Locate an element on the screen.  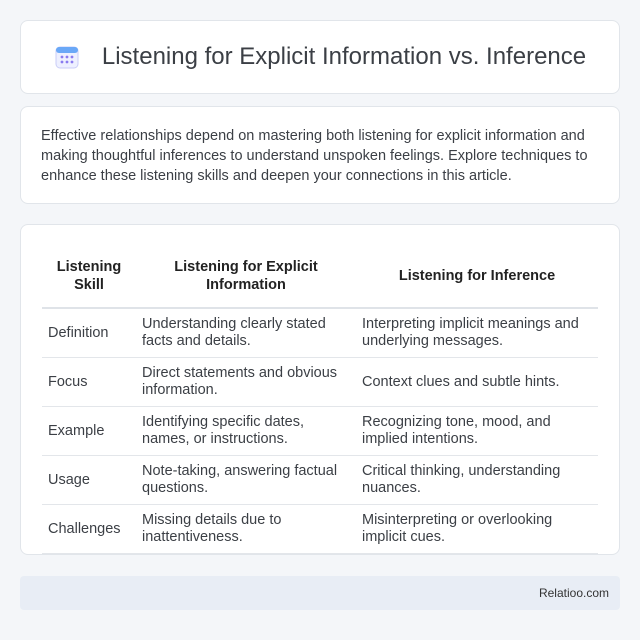
row-skill-cell: Usage is located at coordinates (89, 480).